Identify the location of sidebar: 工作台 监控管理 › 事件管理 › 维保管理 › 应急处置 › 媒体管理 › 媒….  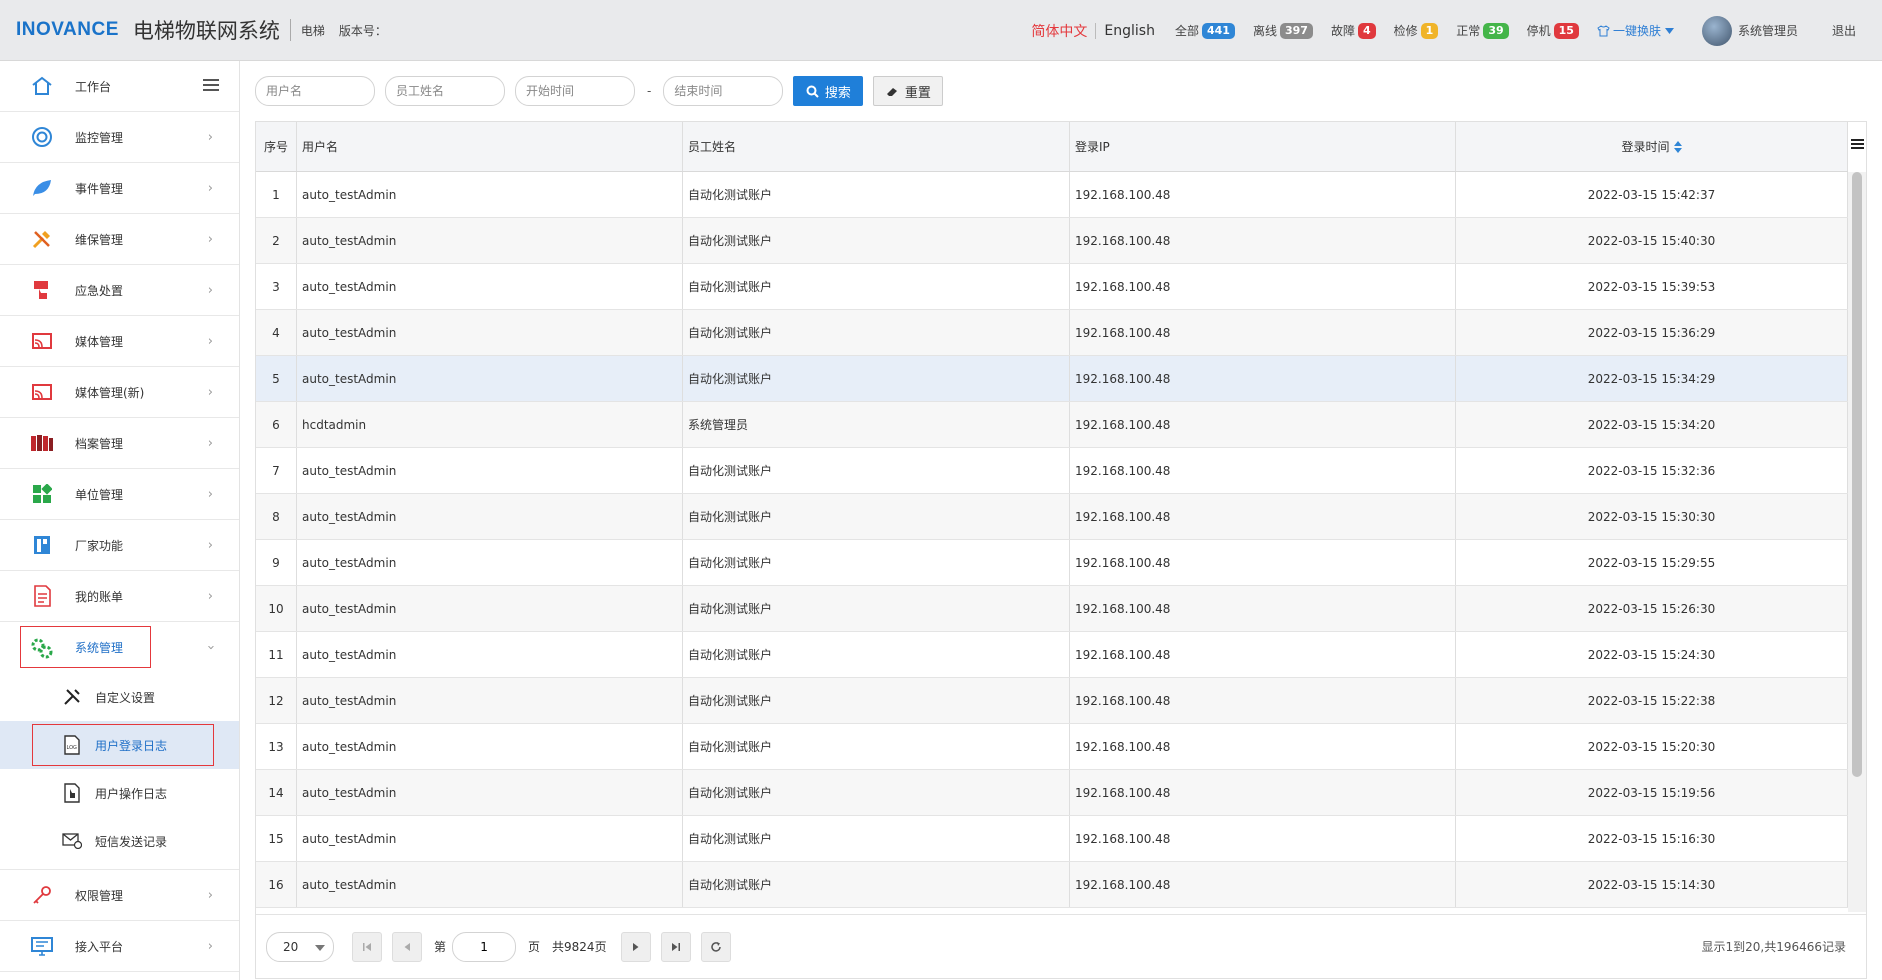
(120, 520).